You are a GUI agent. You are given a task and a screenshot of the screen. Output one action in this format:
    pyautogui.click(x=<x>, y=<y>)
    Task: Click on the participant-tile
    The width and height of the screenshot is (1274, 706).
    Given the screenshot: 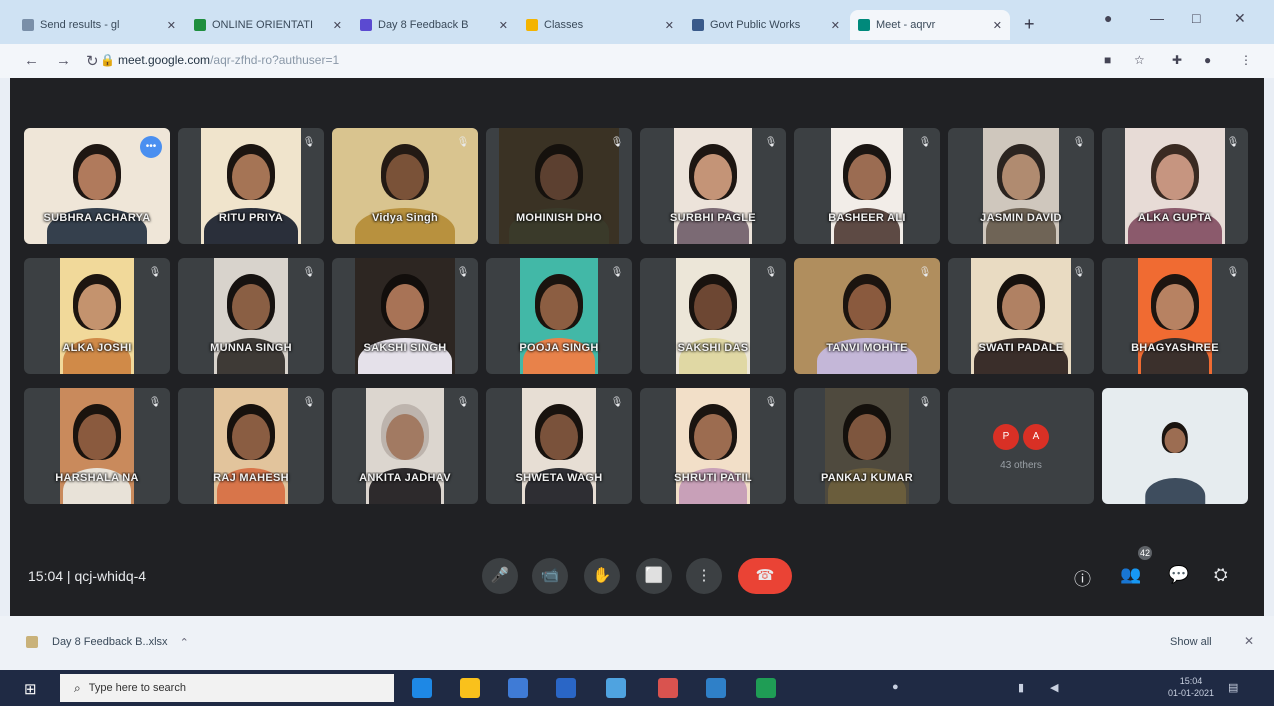 What is the action you would take?
    pyautogui.click(x=1175, y=446)
    